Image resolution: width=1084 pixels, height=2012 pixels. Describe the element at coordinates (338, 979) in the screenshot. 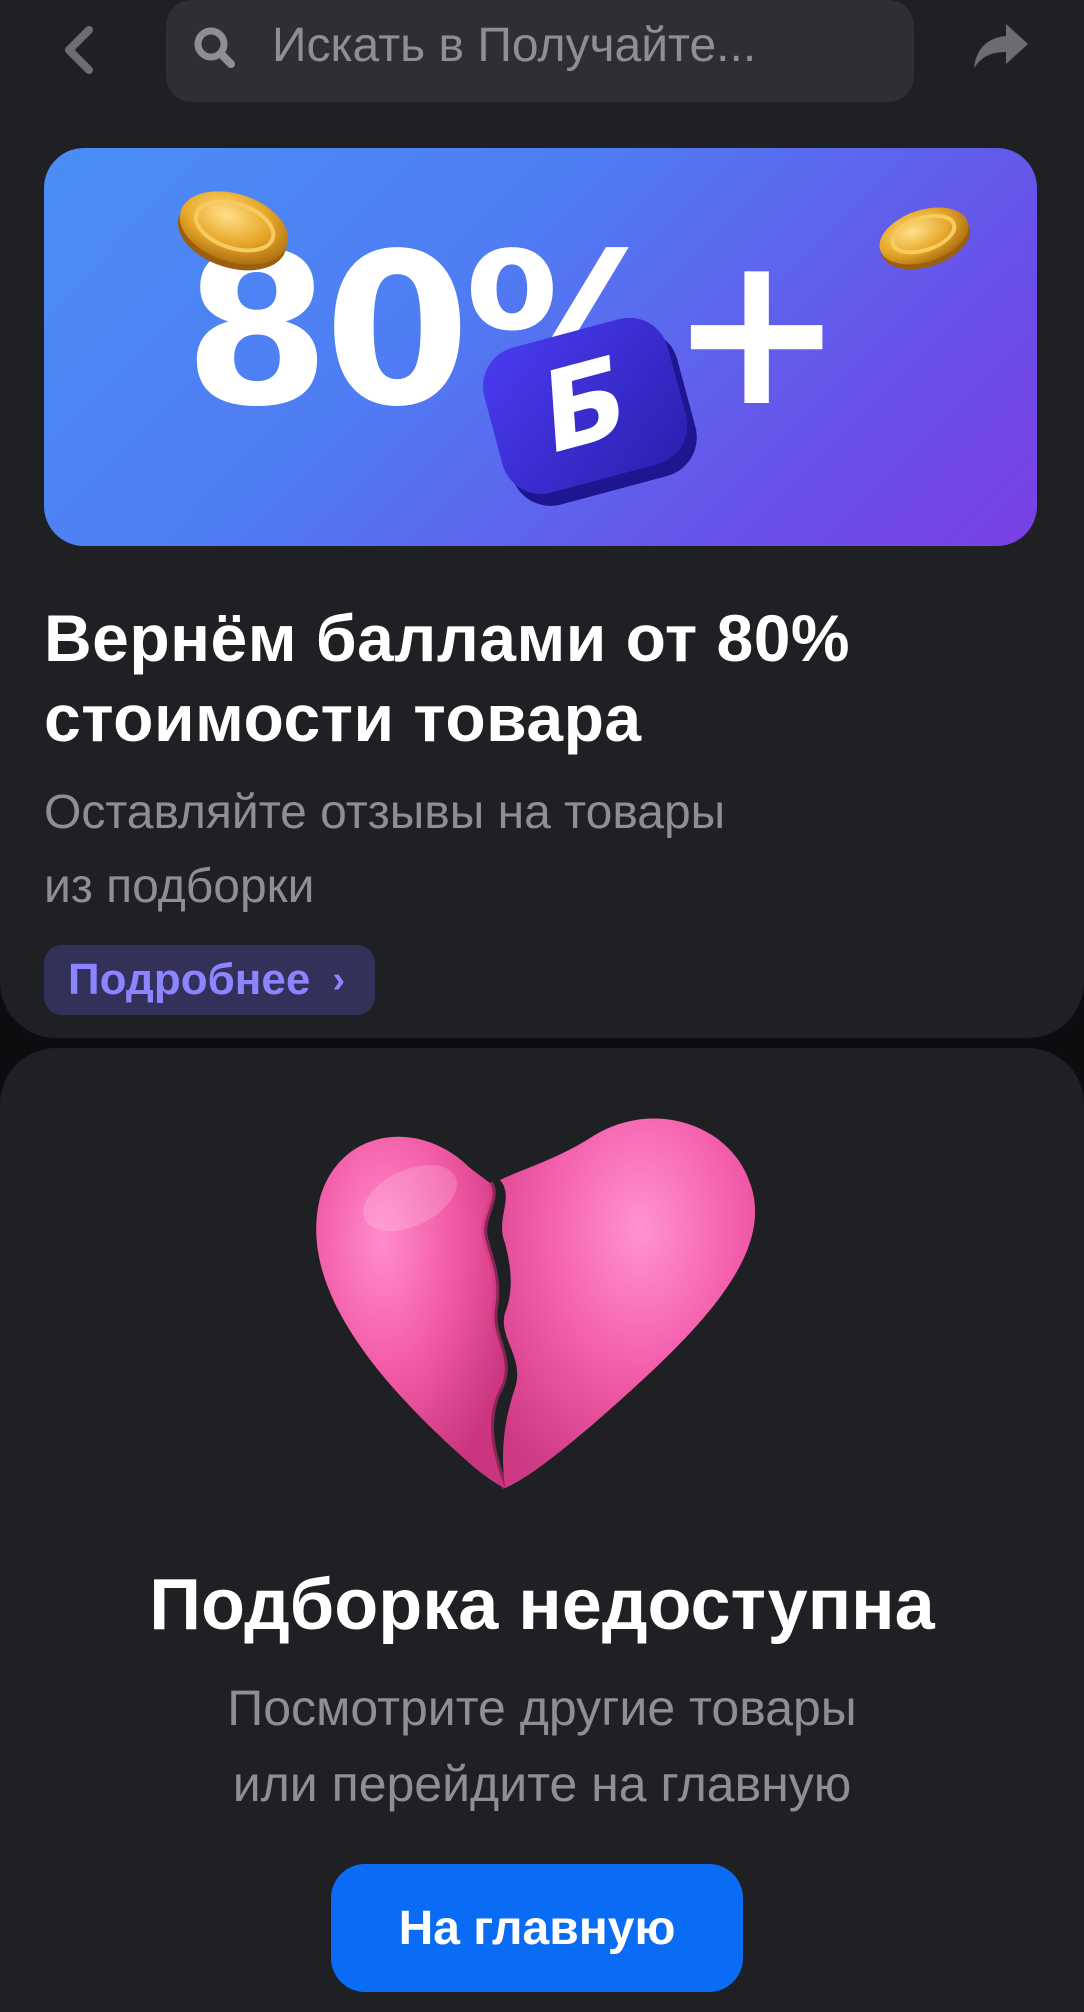

I see `chevron-right-icon: ›` at that location.